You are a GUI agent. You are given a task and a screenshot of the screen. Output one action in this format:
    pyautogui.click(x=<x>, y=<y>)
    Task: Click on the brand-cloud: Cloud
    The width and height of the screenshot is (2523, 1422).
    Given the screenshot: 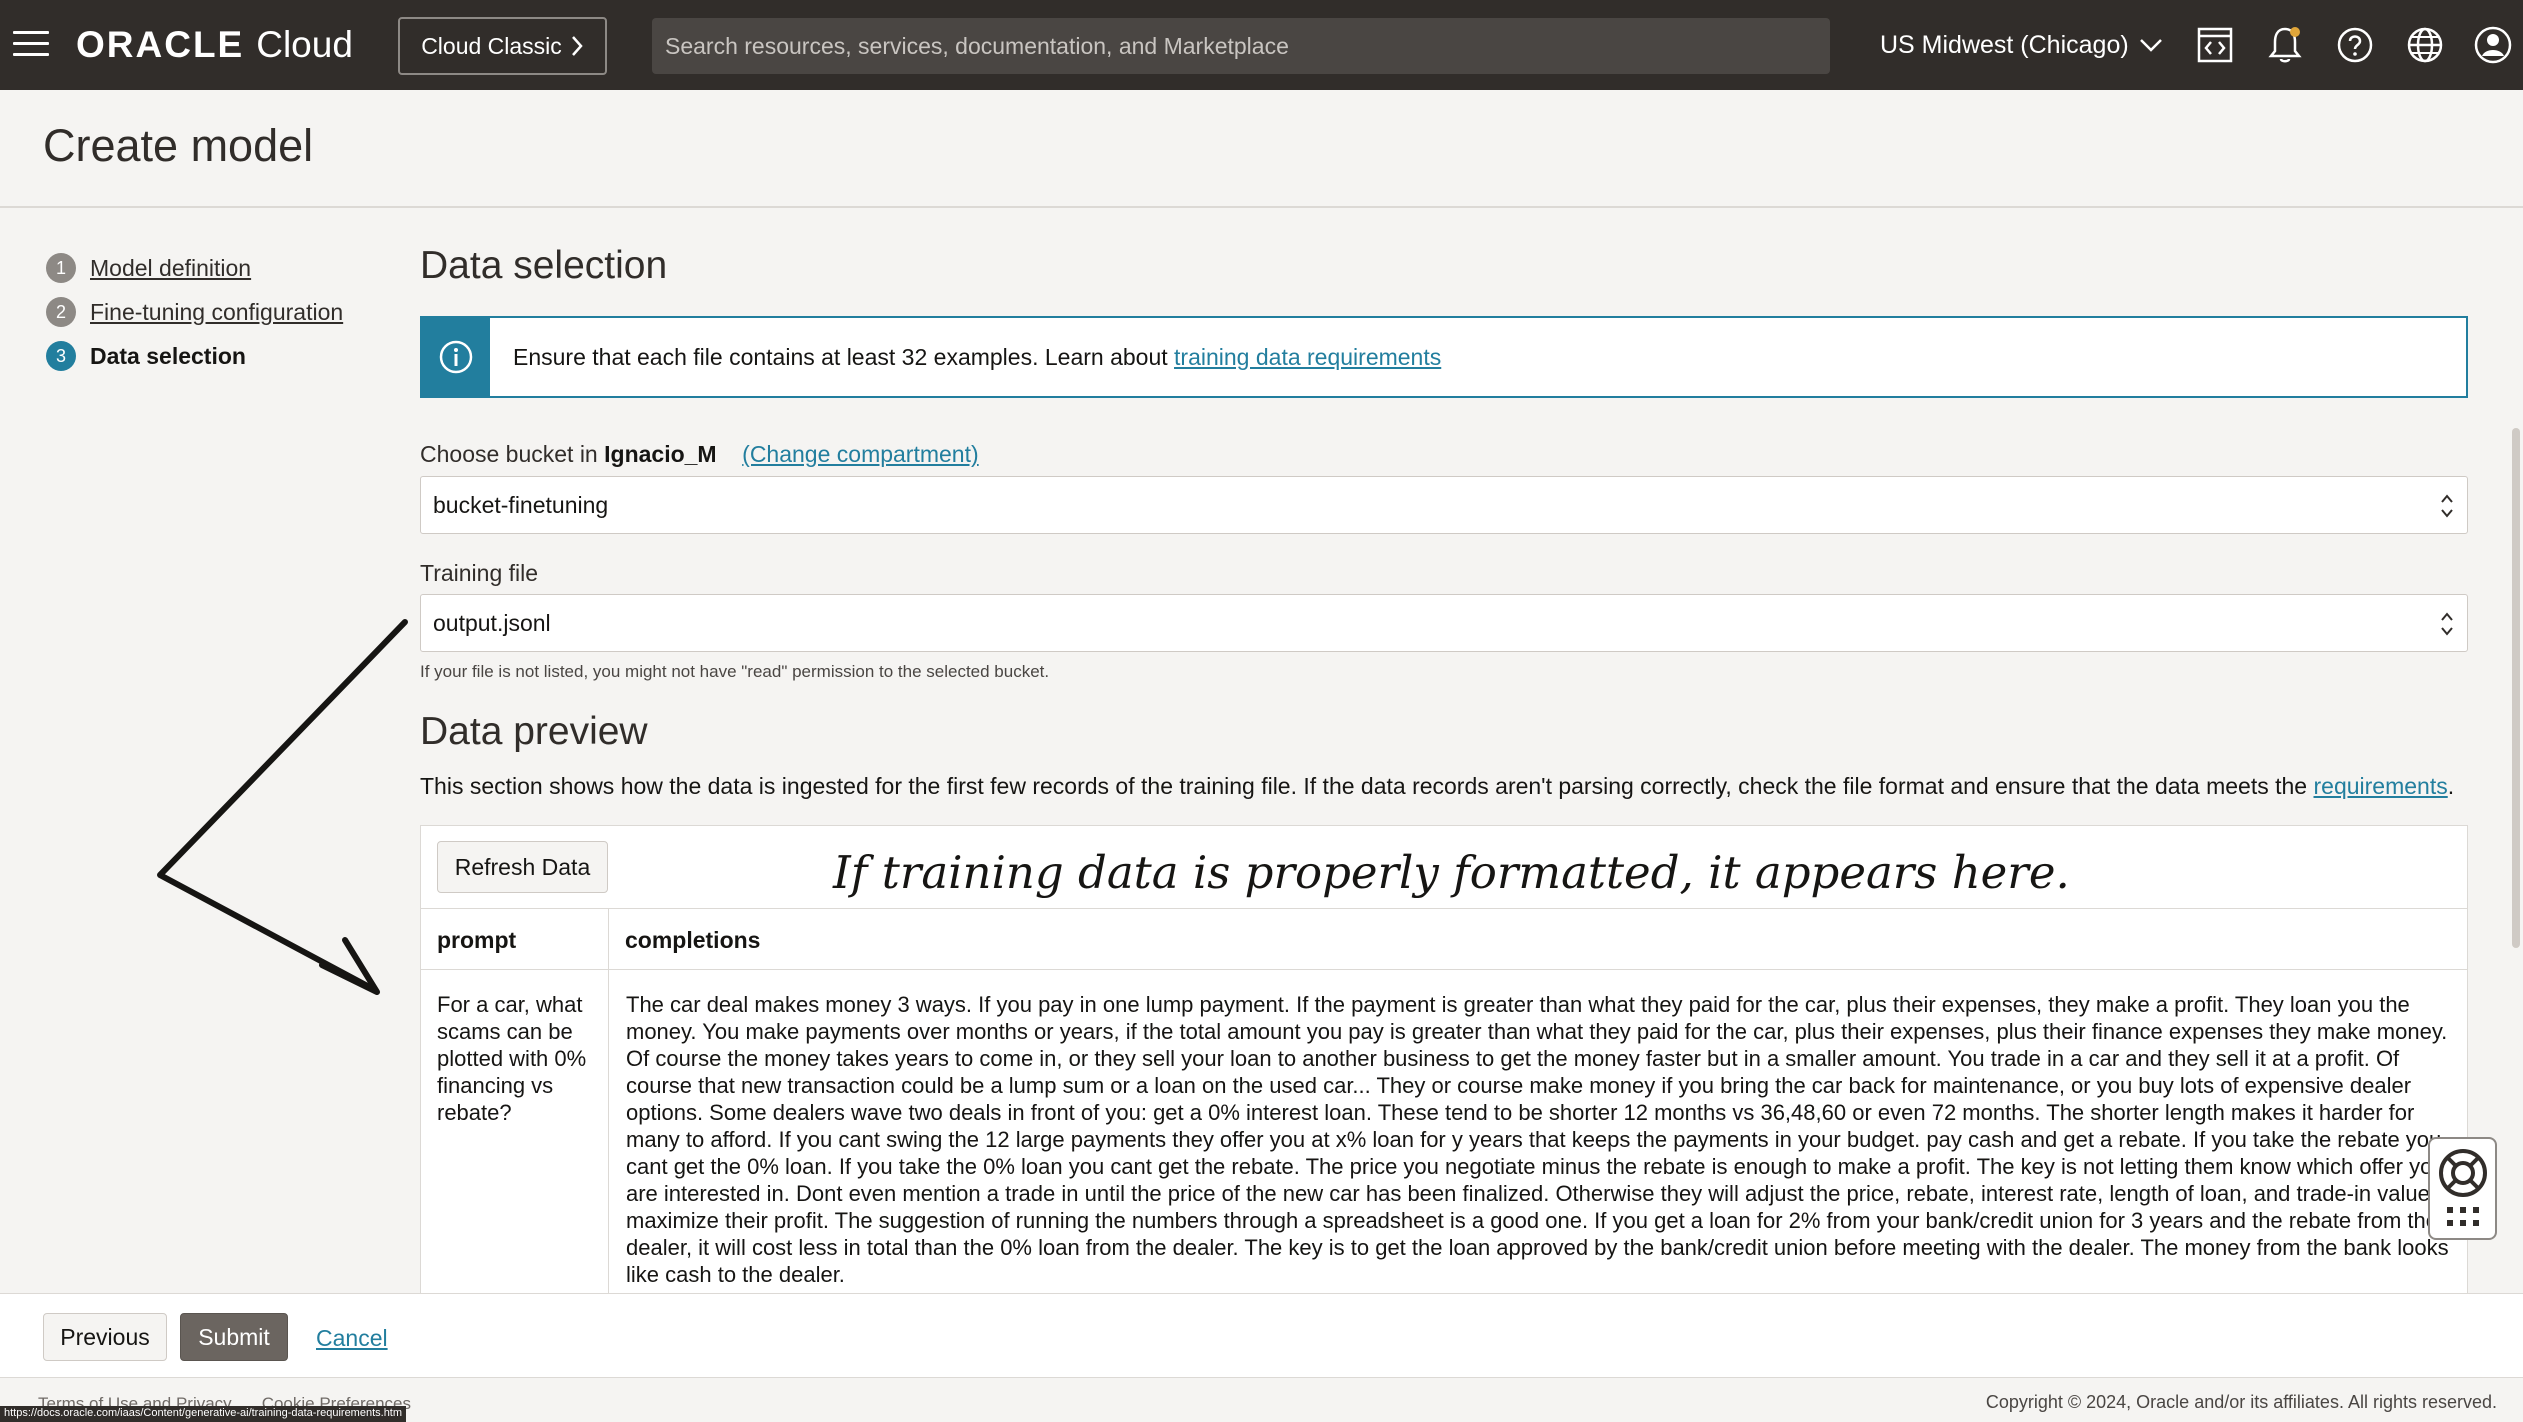 What is the action you would take?
    pyautogui.click(x=304, y=44)
    